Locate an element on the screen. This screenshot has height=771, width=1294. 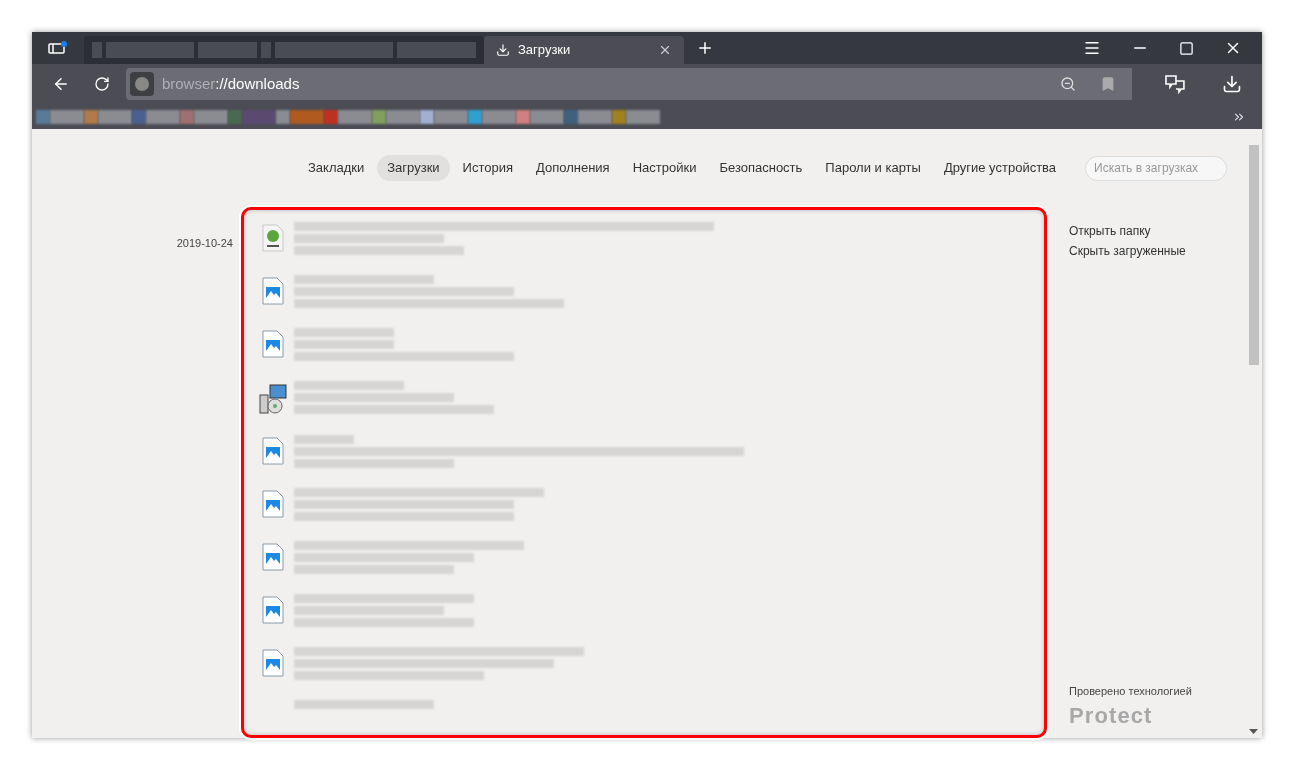
downloads-icon is located at coordinates (1232, 84).